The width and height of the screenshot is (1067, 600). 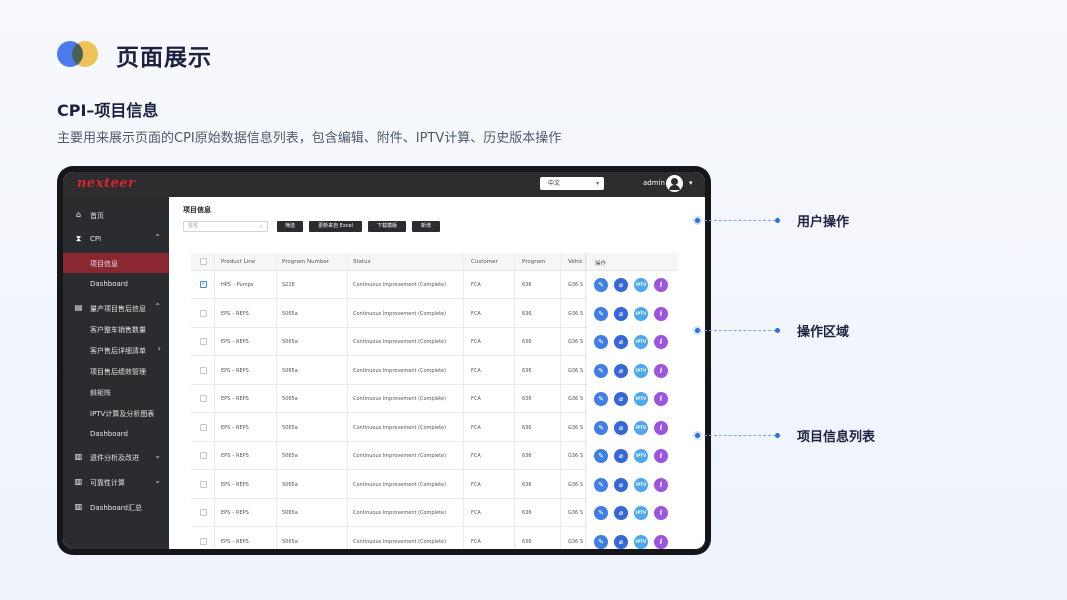 What do you see at coordinates (78, 238) in the screenshot?
I see `hourglass-icon: ⧗` at bounding box center [78, 238].